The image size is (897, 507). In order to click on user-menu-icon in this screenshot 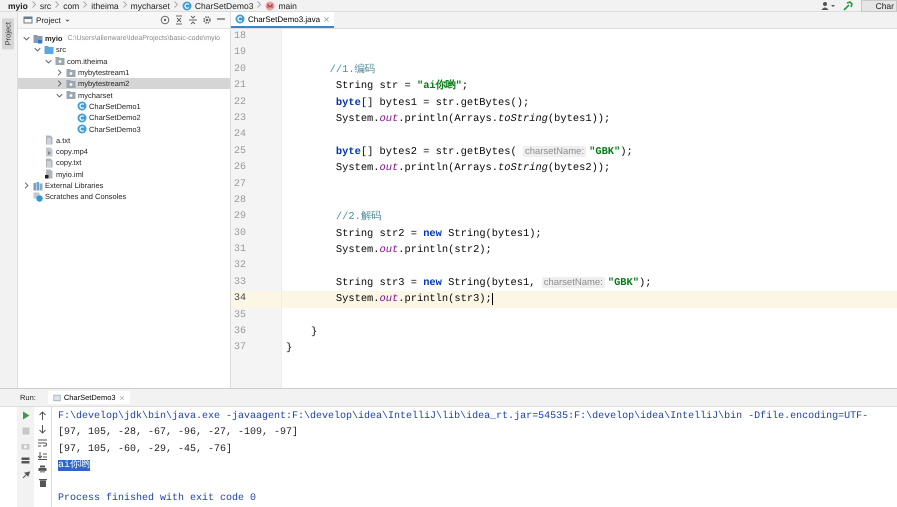, I will do `click(827, 5)`.